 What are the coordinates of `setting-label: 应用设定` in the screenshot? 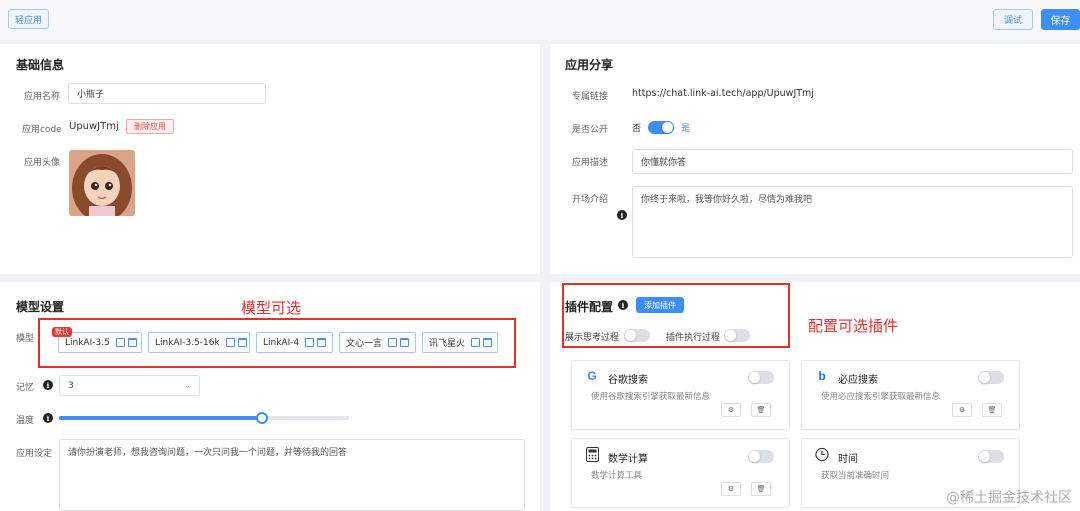 It's located at (34, 454).